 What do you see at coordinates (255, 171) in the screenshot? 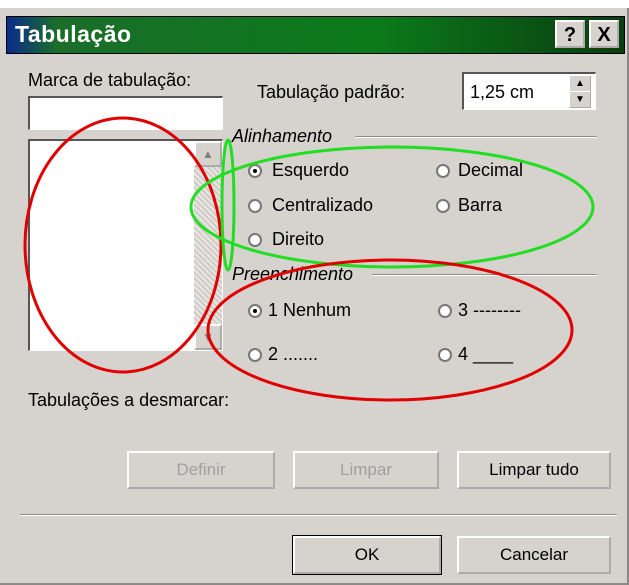
I see `align-left-radio` at bounding box center [255, 171].